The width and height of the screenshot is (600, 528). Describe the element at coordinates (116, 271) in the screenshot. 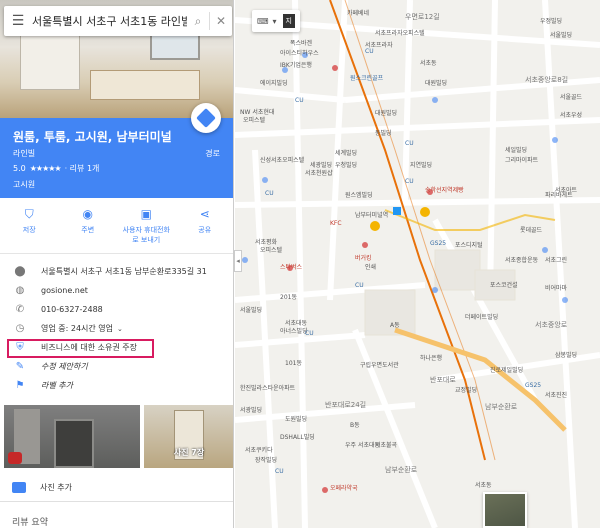

I see `address-row: ⬤ 서울특별시 서초구 서초1동 남부순환로335길 31` at that location.